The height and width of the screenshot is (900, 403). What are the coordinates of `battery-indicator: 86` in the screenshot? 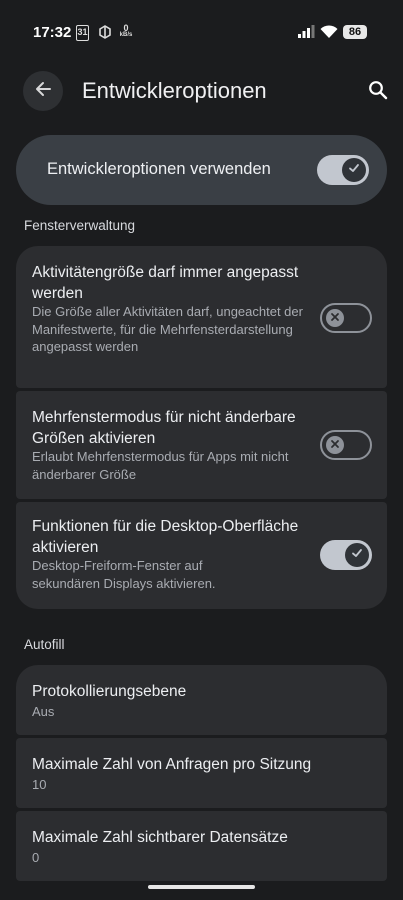 It's located at (355, 32).